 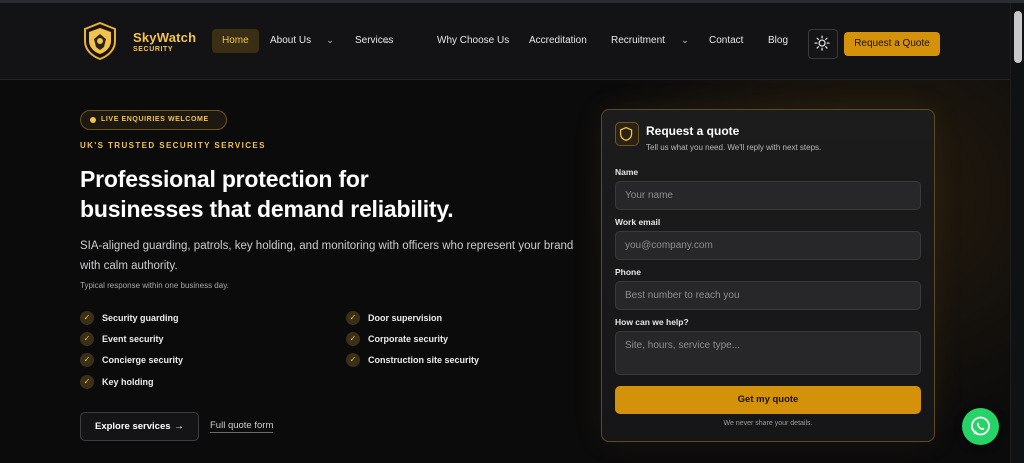 I want to click on feature-item: ✓ Event security, so click(x=122, y=339).